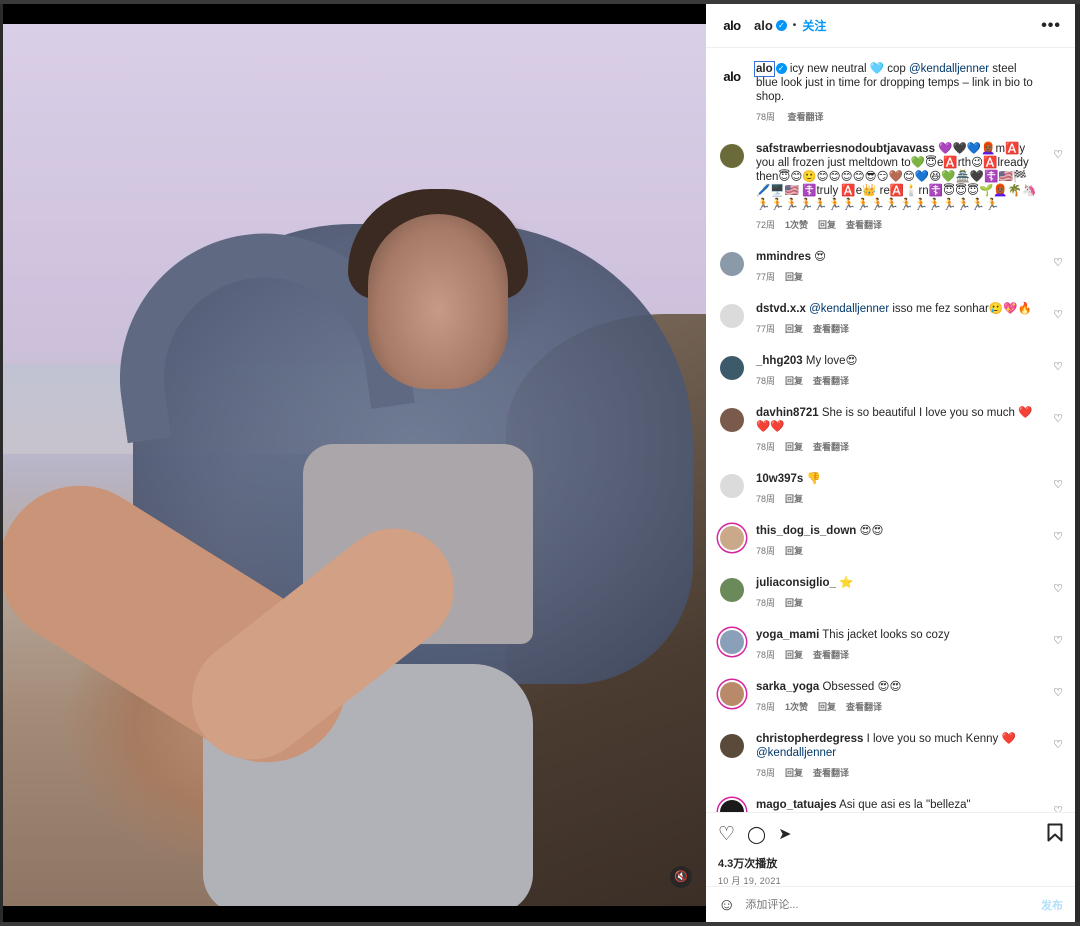 The image size is (1080, 926). Describe the element at coordinates (1055, 835) in the screenshot. I see `save-icon` at that location.